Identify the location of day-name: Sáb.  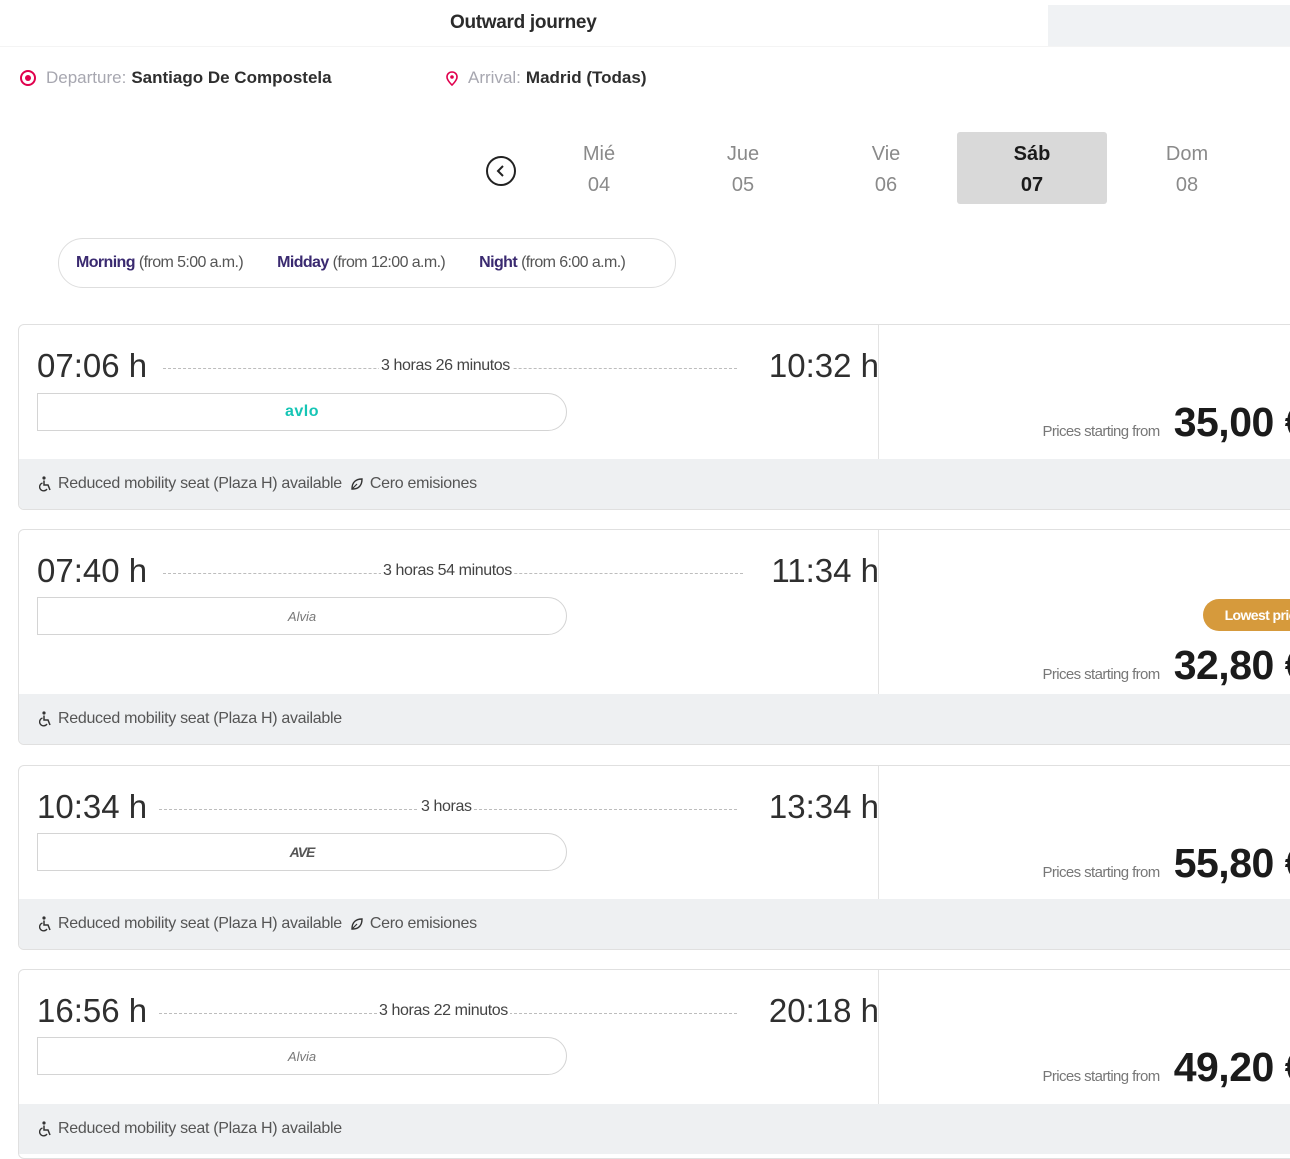
(1032, 154).